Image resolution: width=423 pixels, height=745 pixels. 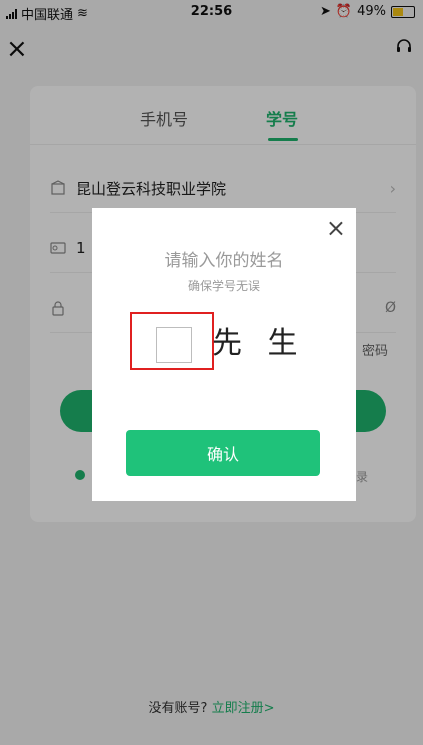 What do you see at coordinates (259, 343) in the screenshot?
I see `name-suffix: 先 生` at bounding box center [259, 343].